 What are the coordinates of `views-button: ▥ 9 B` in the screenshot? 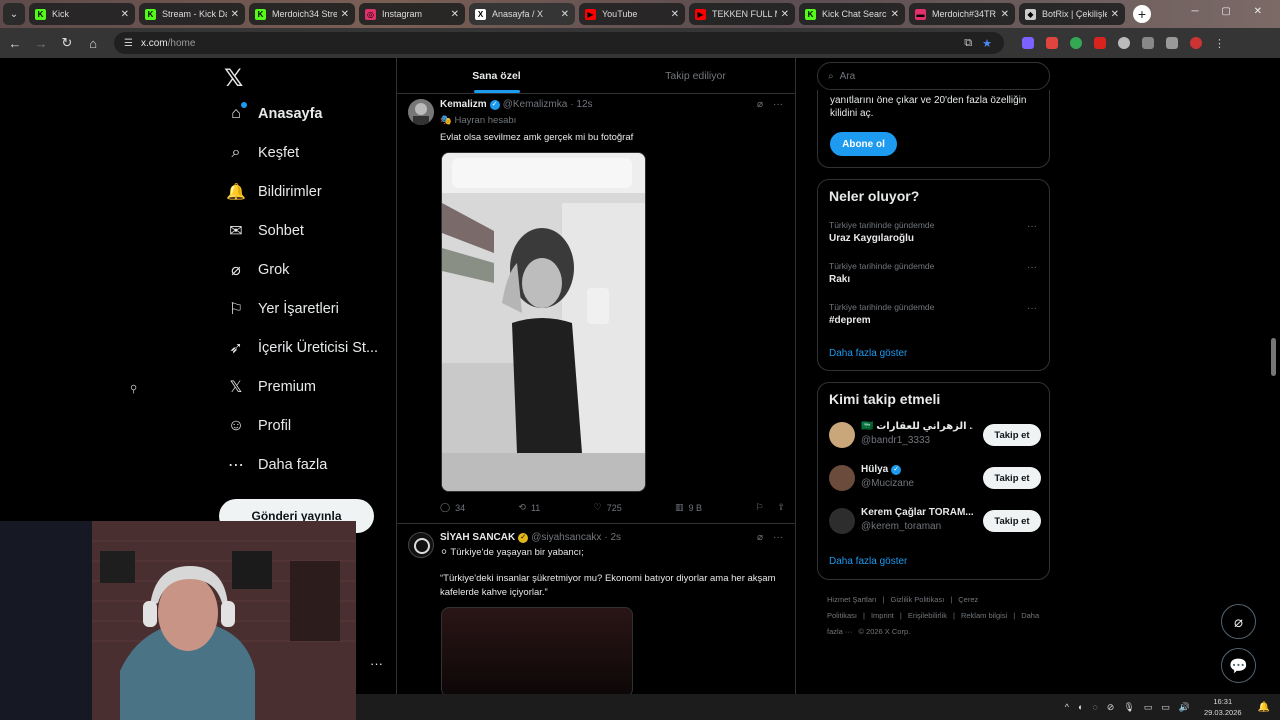 It's located at (688, 507).